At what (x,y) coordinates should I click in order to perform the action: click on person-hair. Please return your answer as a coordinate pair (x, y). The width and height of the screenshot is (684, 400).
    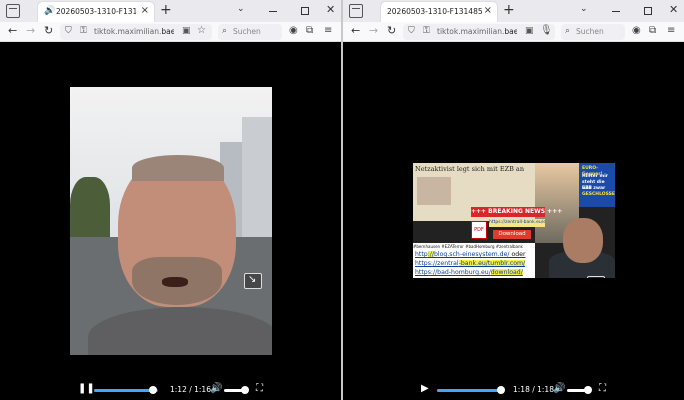
    Looking at the image, I should click on (178, 168).